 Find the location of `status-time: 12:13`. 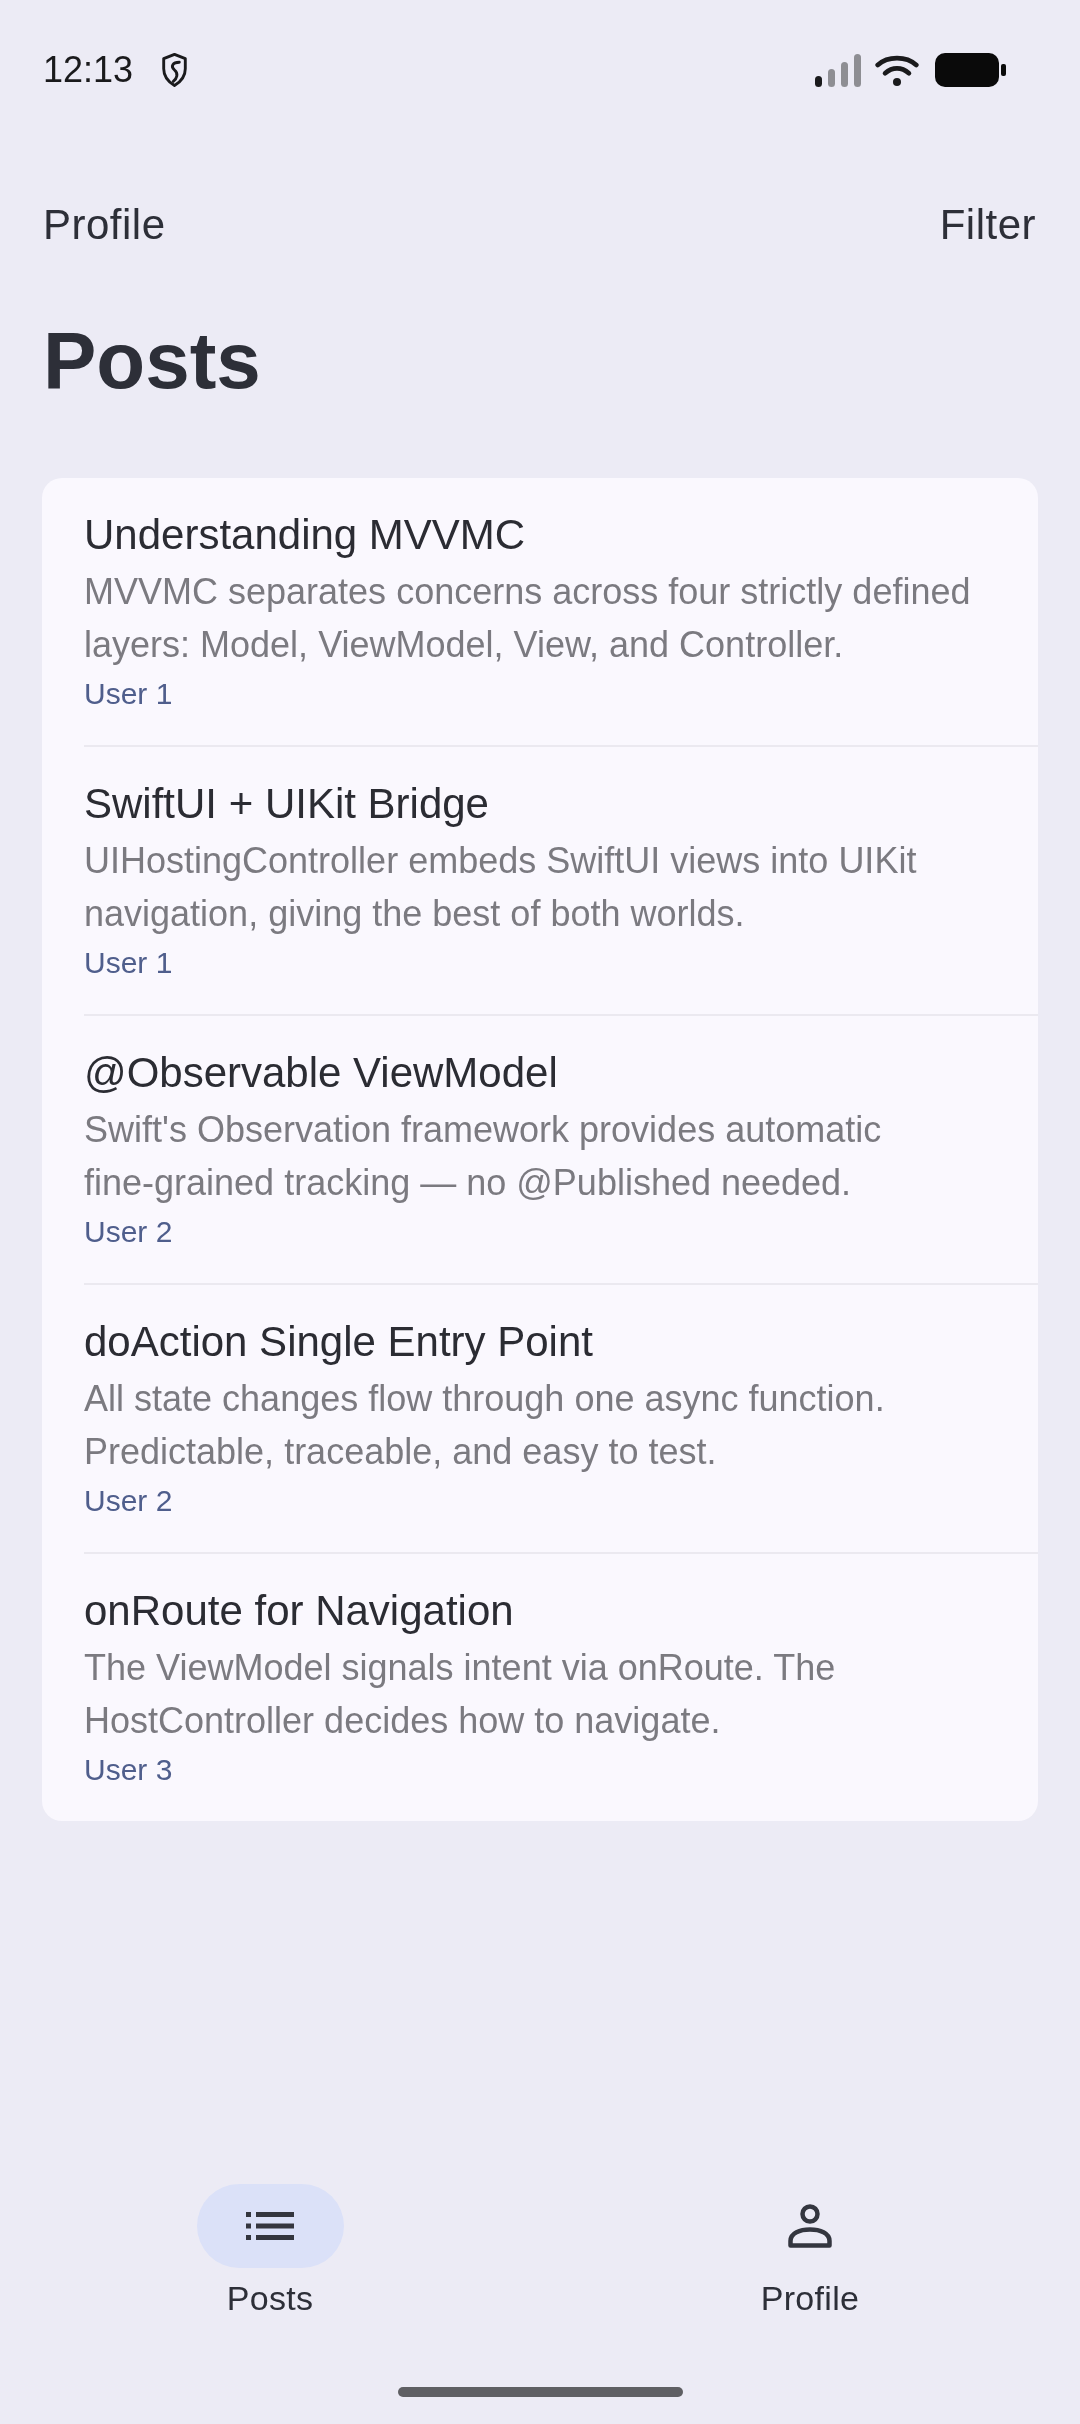

status-time: 12:13 is located at coordinates (88, 70).